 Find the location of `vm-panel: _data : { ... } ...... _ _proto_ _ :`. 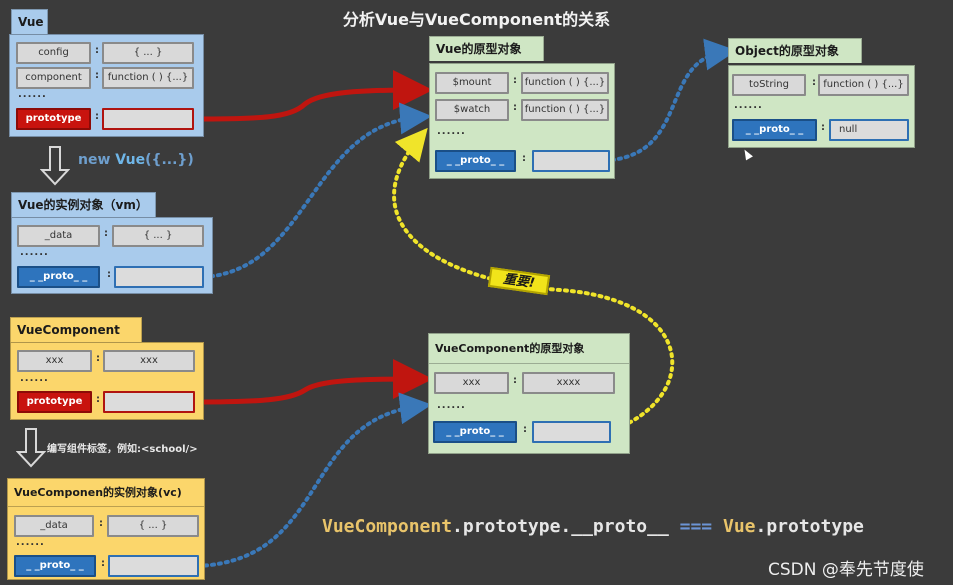

vm-panel: _data : { ... } ...... _ _proto_ _ : is located at coordinates (112, 255).